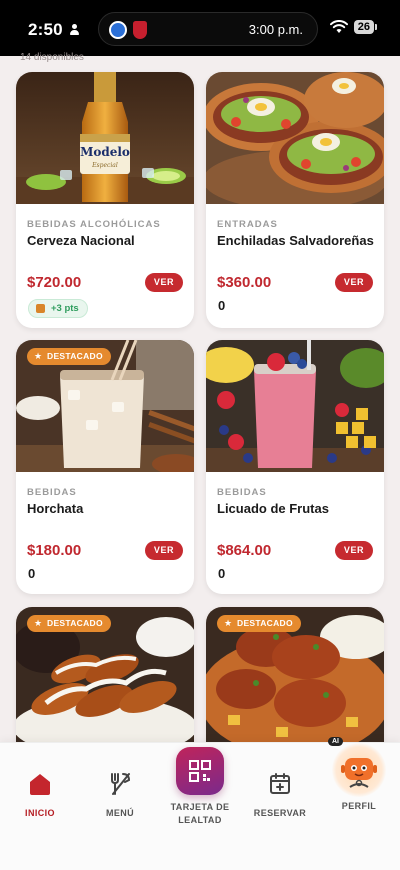 The width and height of the screenshot is (400, 870). What do you see at coordinates (244, 282) in the screenshot?
I see `product-price: $360.00` at bounding box center [244, 282].